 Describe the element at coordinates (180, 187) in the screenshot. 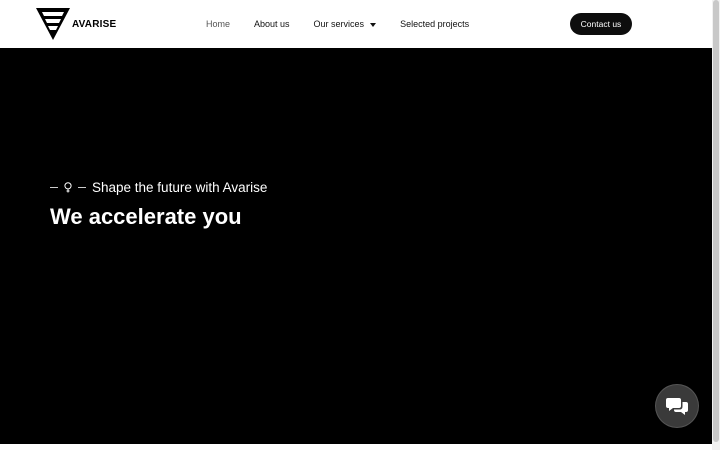

I see `hero-tagline-text: Shape the future with Avarise` at that location.